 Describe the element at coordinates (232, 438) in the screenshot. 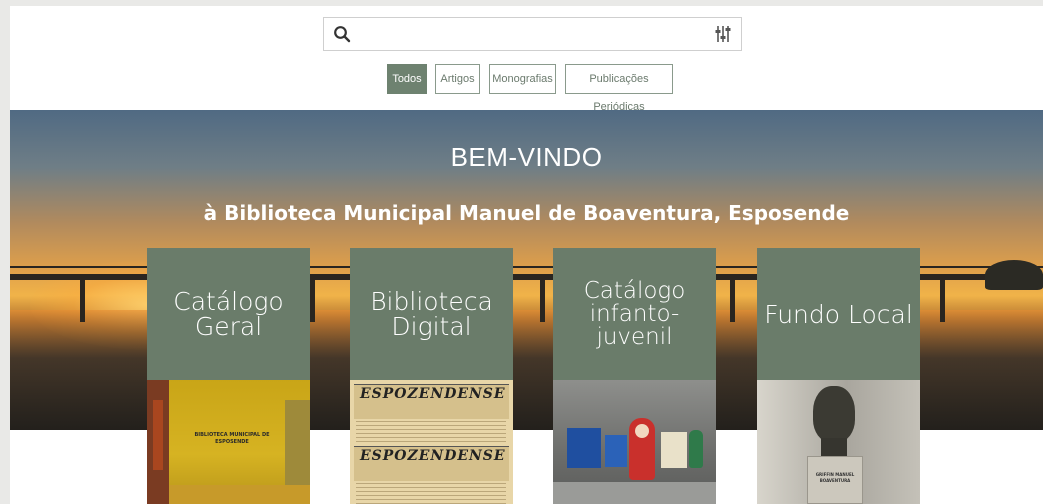

I see `building-sign: BIBLIOTECA MUNICIPAL DE ESPOSENDE` at that location.